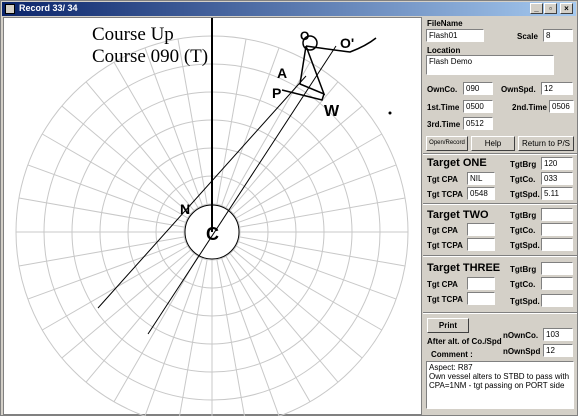 Image resolution: width=578 pixels, height=416 pixels. What do you see at coordinates (557, 214) in the screenshot?
I see `target-two-tgtbrg-field` at bounding box center [557, 214].